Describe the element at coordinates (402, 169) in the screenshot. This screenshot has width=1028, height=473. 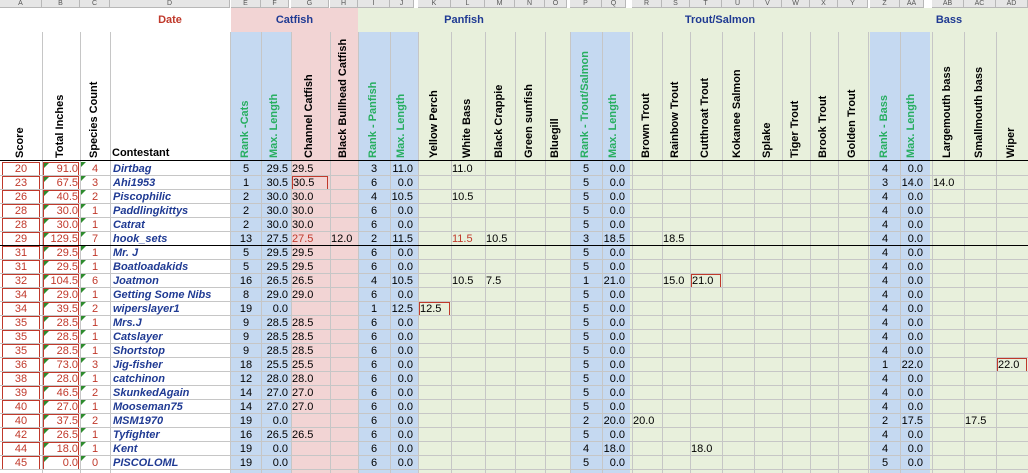
I see `col-pan-max: 11.0` at that location.